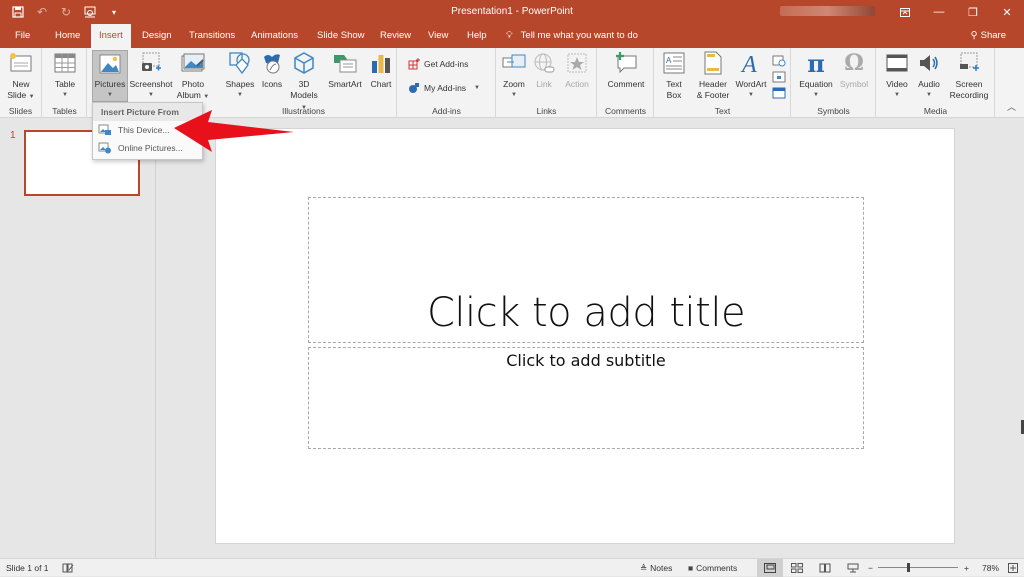  I want to click on photo-album-button: Photo Album ▼, so click(193, 76).